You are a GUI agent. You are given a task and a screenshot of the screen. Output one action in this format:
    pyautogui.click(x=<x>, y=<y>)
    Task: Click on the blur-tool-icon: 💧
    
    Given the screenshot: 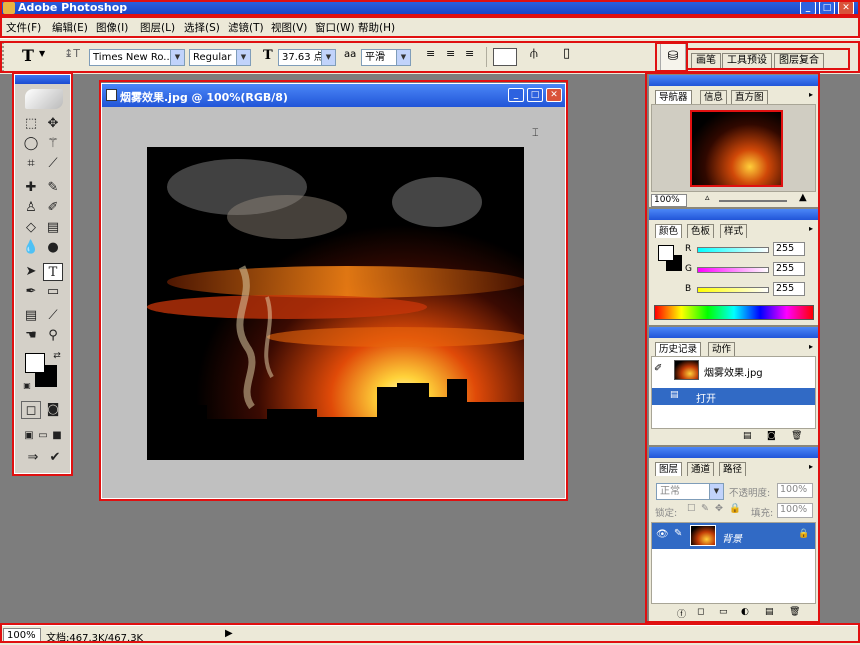 What is the action you would take?
    pyautogui.click(x=31, y=248)
    